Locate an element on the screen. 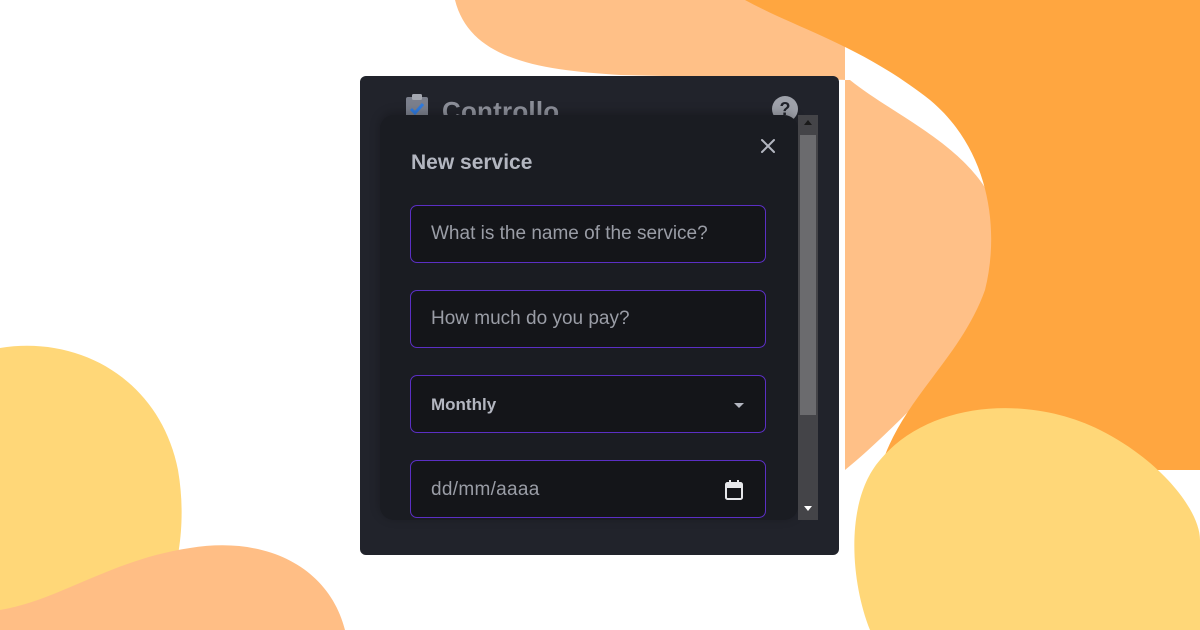 This screenshot has width=1200, height=630. service-name-field is located at coordinates (588, 234).